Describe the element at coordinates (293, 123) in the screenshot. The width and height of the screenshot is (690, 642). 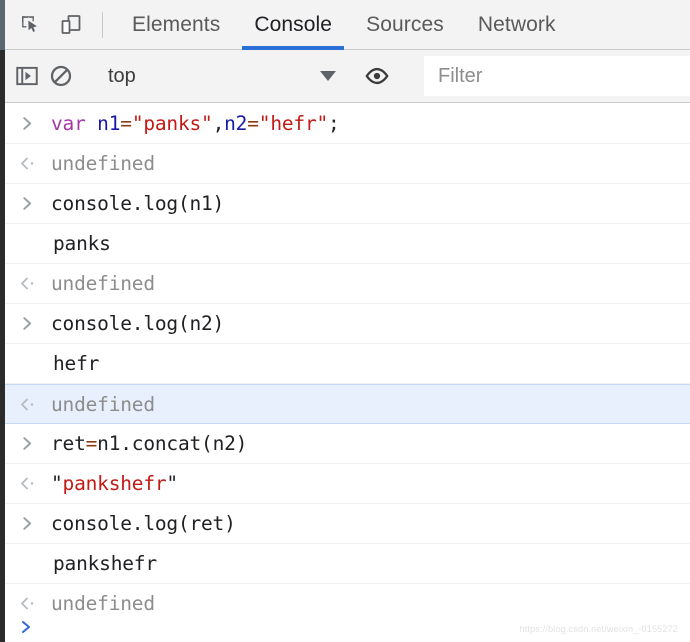
I see `token: "hefr"` at that location.